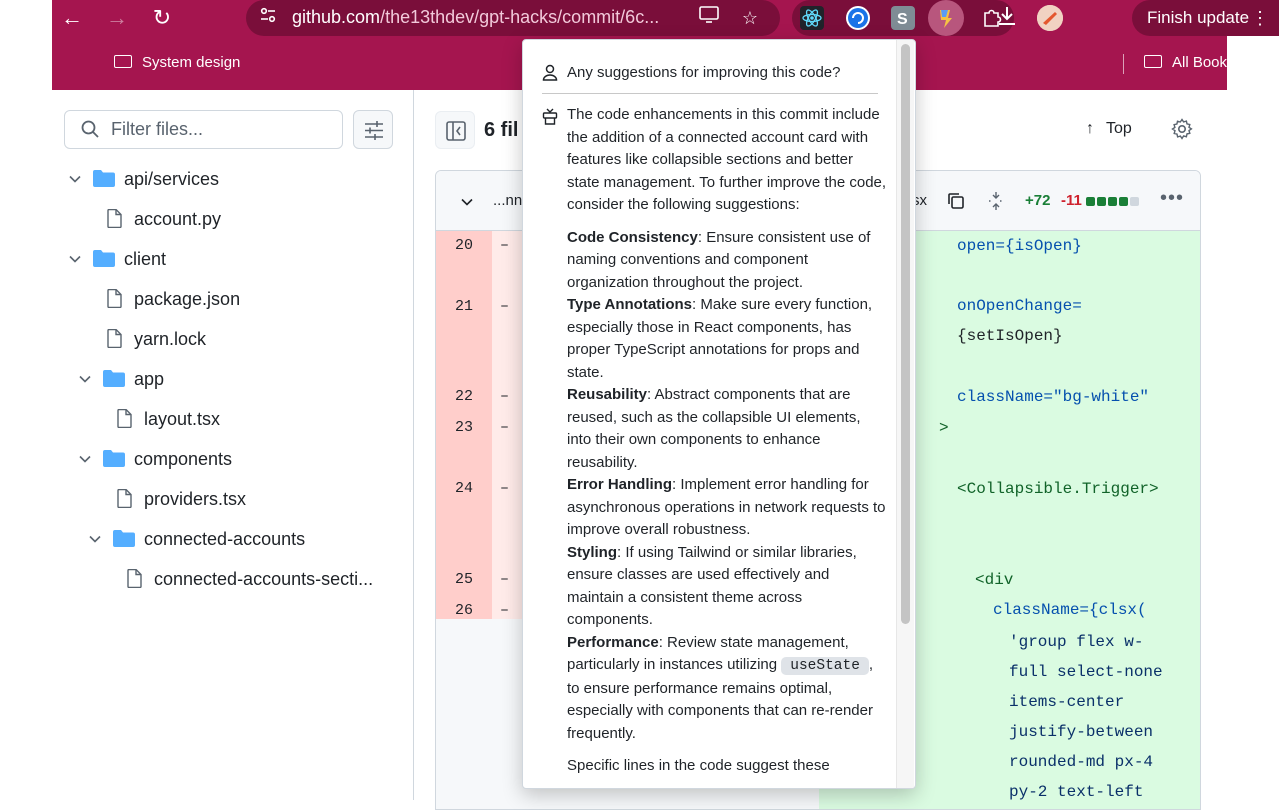  Describe the element at coordinates (187, 299) in the screenshot. I see `tree-item-label: package.json` at that location.